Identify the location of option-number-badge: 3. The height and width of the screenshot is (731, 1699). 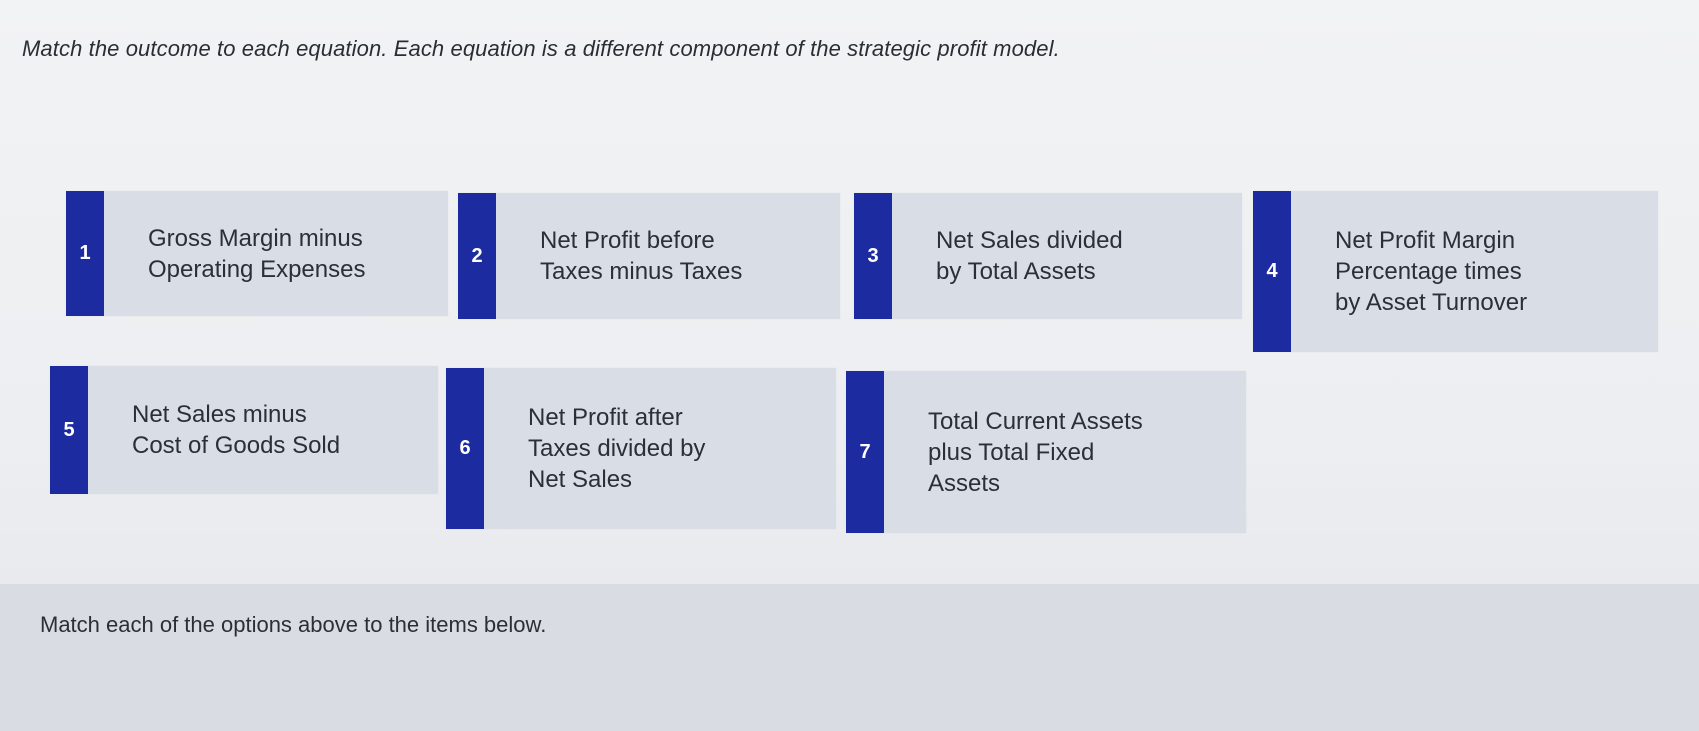
(873, 256).